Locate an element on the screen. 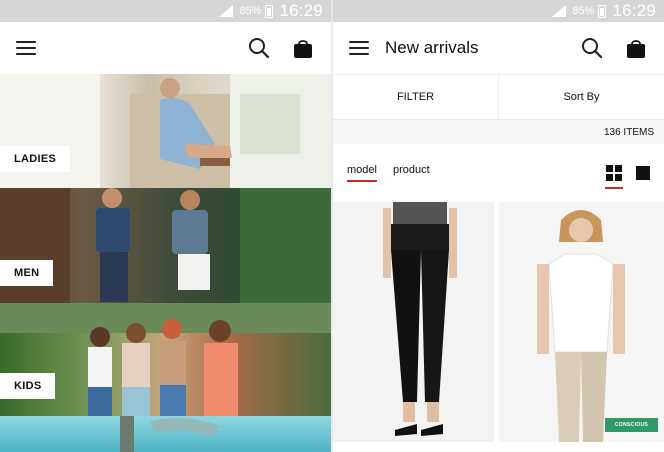 The height and width of the screenshot is (452, 664). app-bar is located at coordinates (165, 48).